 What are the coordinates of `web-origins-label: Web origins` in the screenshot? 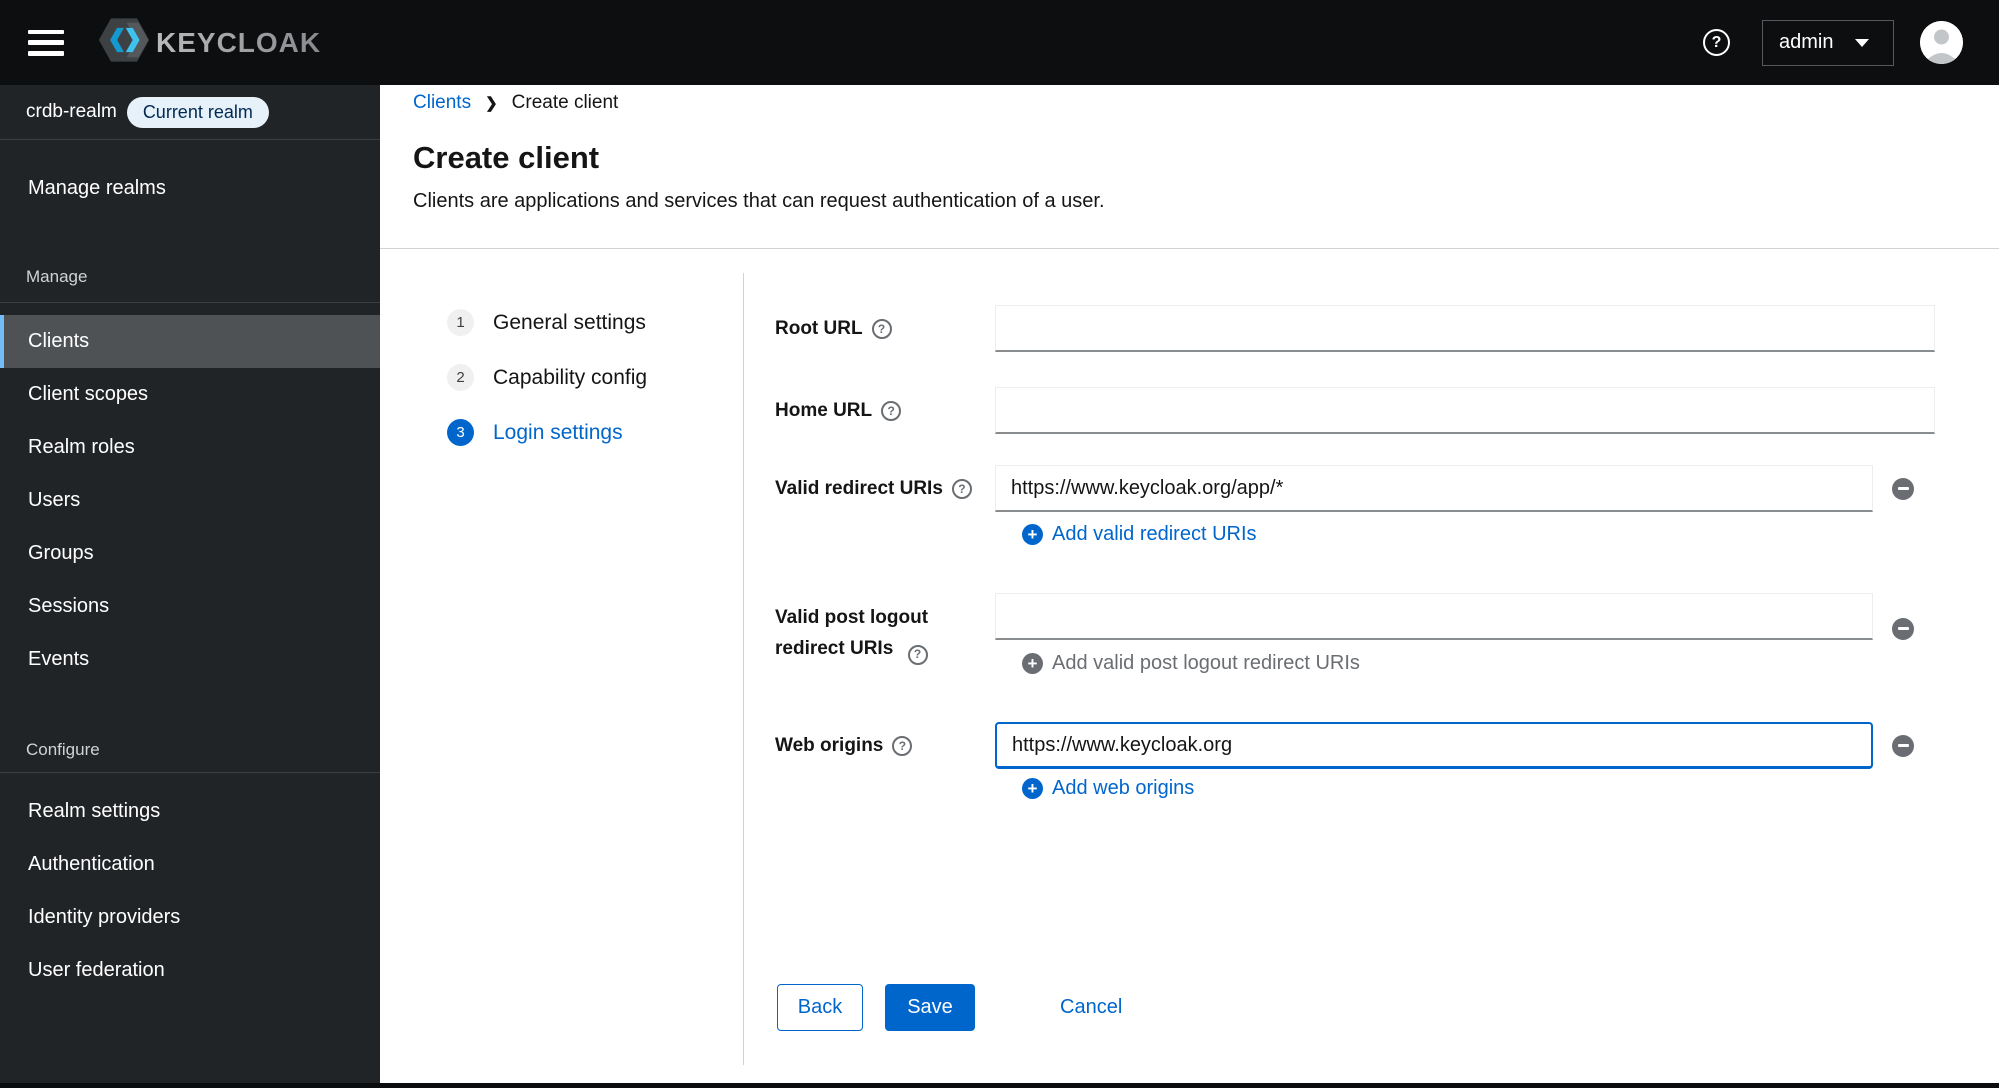 It's located at (829, 745).